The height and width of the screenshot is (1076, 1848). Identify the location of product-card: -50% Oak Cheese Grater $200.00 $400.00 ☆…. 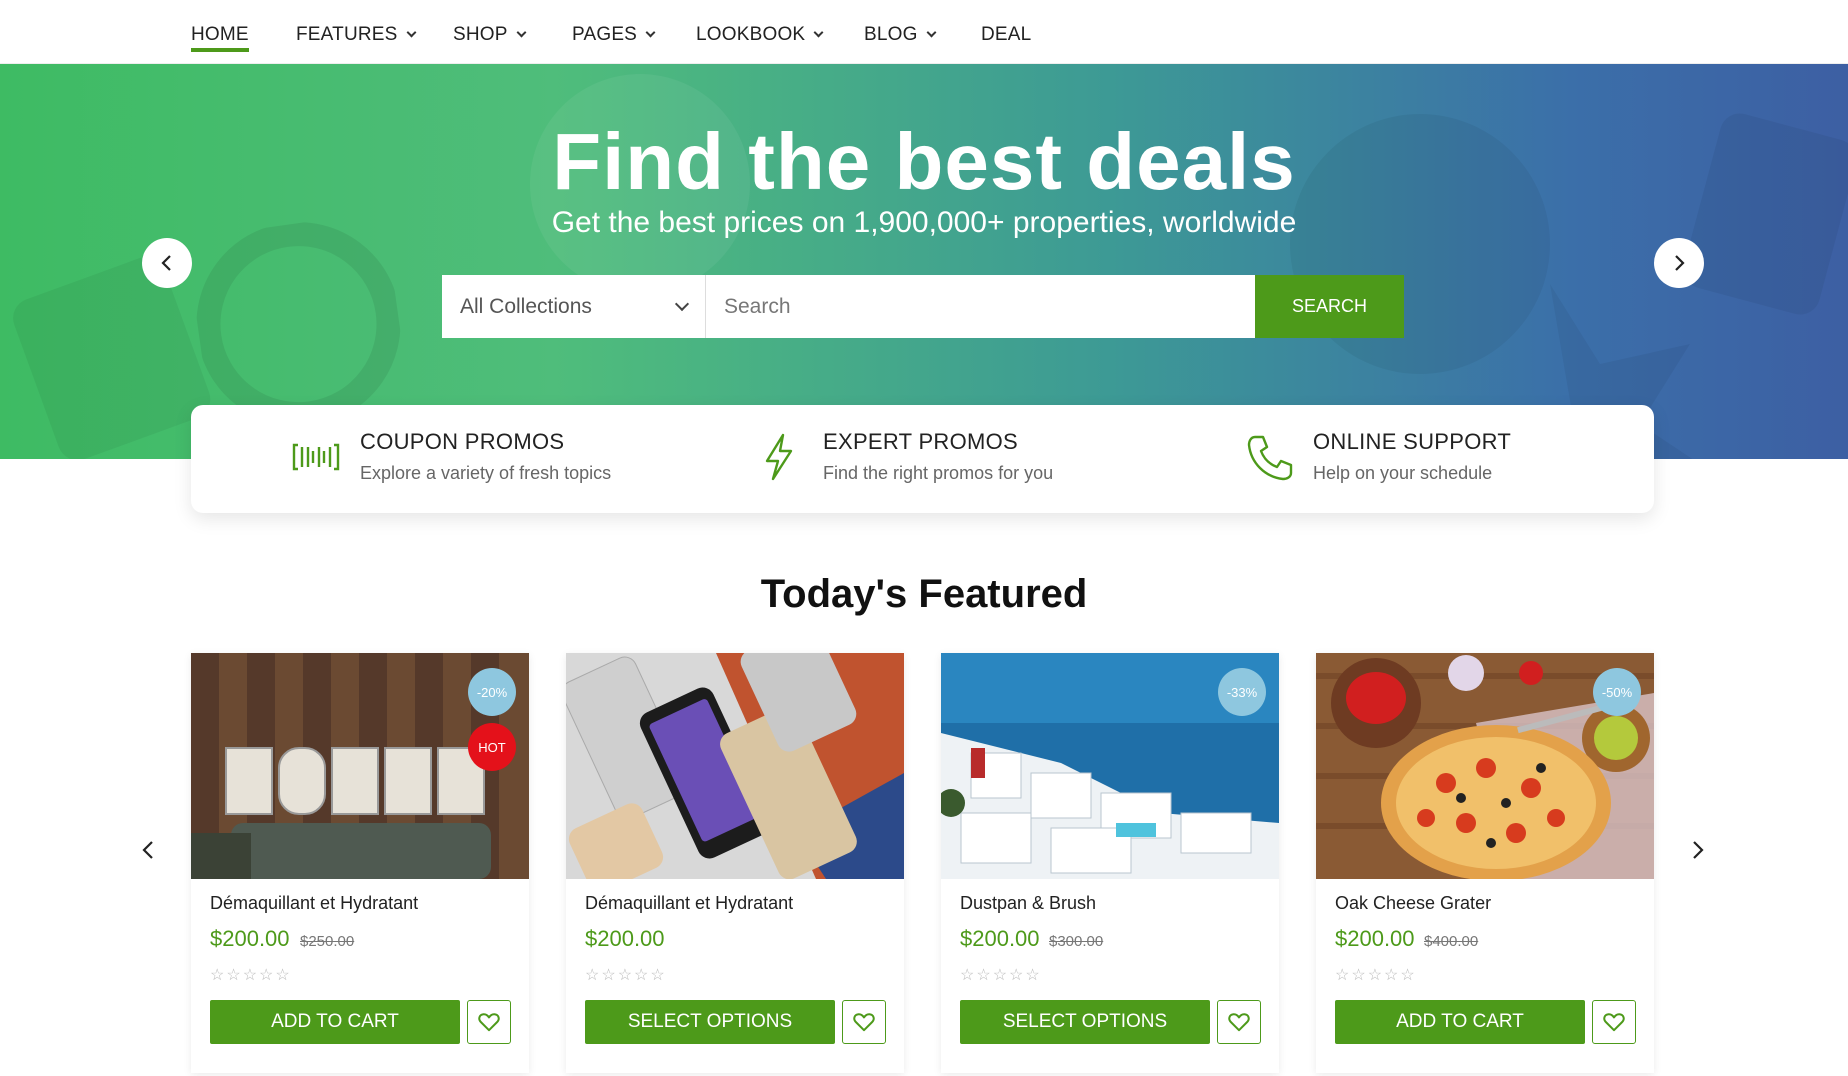
(1485, 863).